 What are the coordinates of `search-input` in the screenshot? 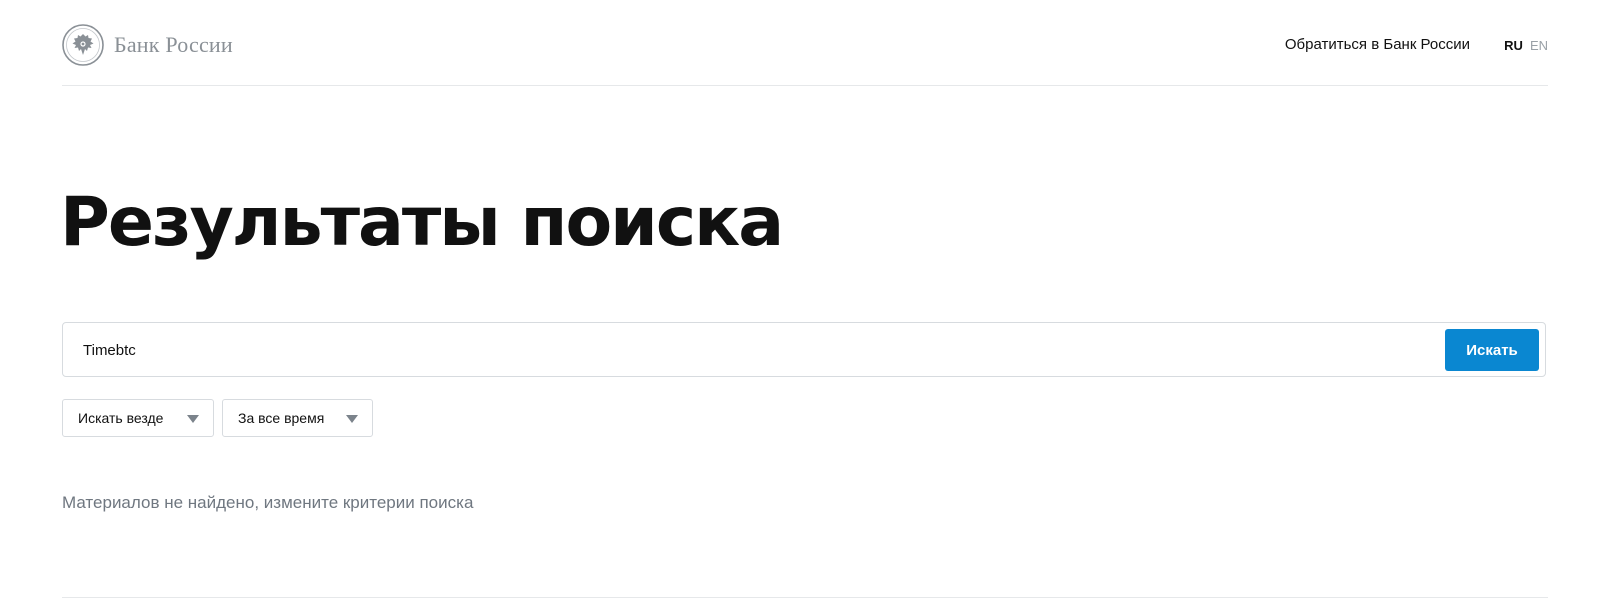 It's located at (733, 350).